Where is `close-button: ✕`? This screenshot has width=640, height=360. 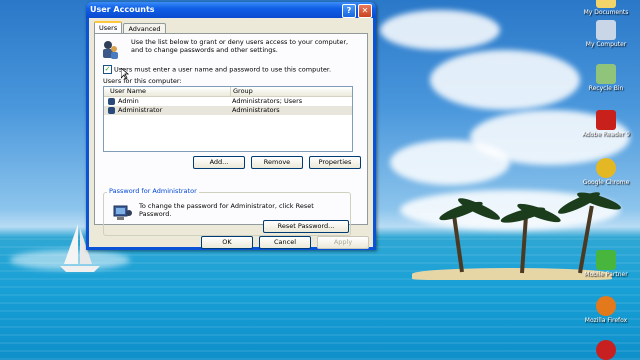
close-button: ✕ is located at coordinates (365, 11).